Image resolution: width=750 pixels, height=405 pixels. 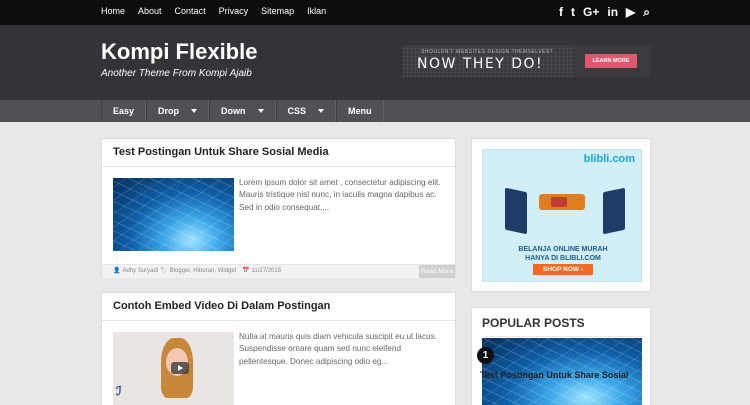 What do you see at coordinates (173, 214) in the screenshot?
I see `post-thumbnail` at bounding box center [173, 214].